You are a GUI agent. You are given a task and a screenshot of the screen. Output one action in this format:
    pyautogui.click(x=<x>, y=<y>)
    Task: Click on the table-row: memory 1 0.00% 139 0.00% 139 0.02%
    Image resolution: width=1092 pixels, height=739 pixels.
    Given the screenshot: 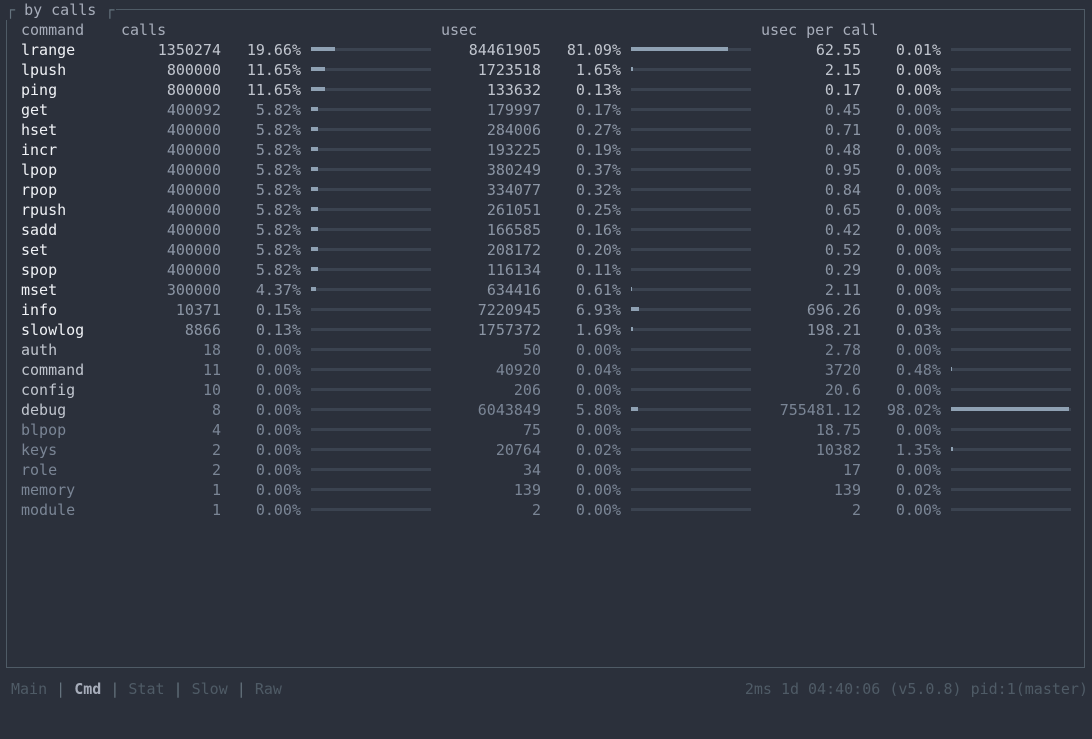 What is the action you would take?
    pyautogui.click(x=546, y=490)
    